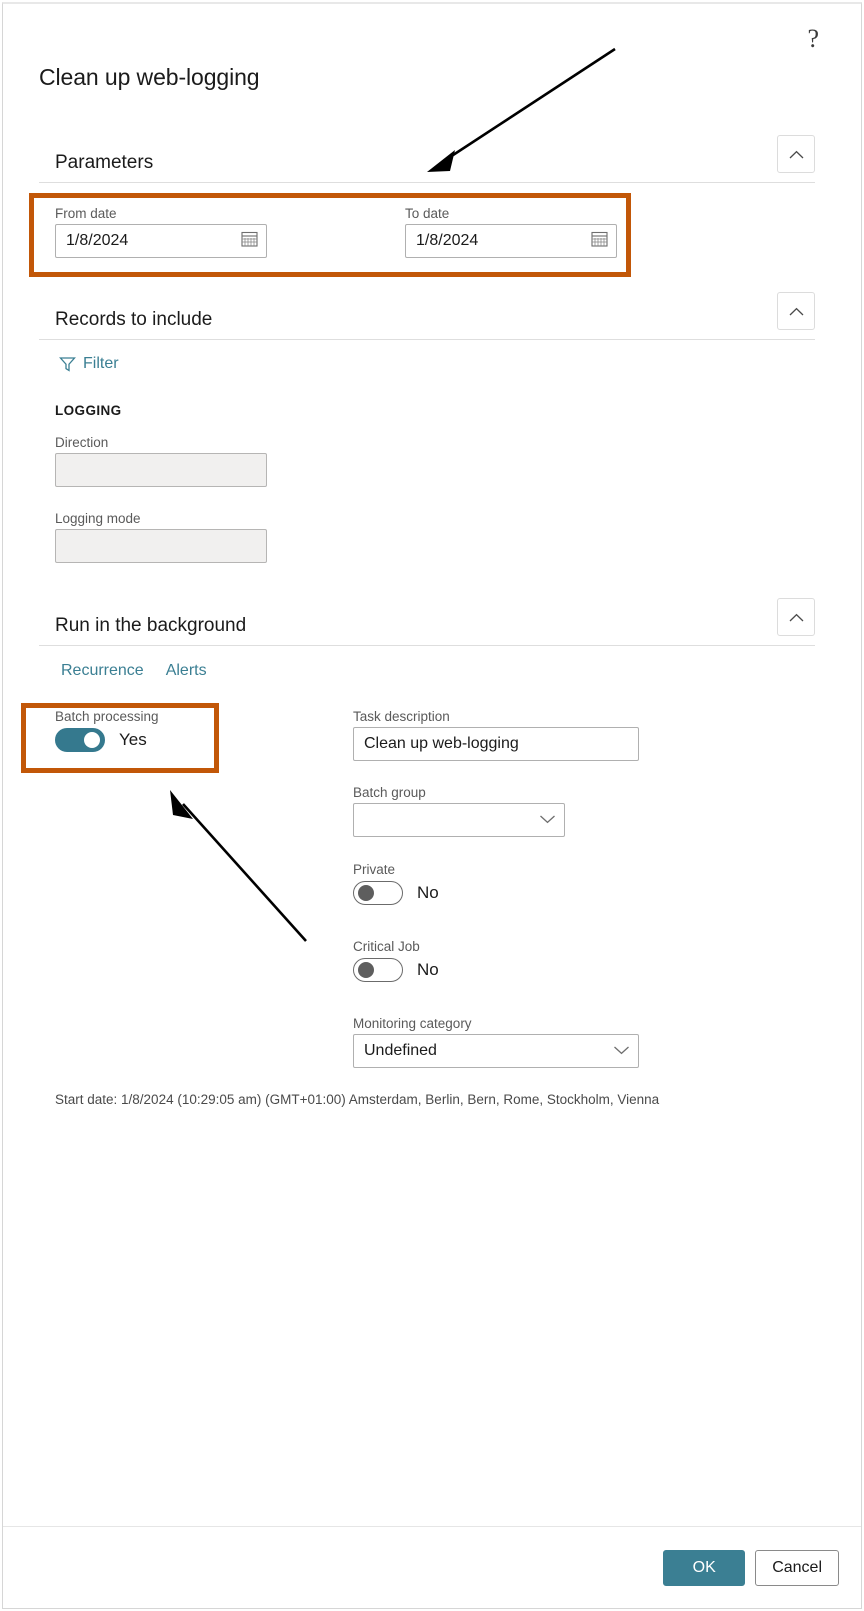 This screenshot has height=1611, width=864. I want to click on dialog-footer: OK Cancel, so click(432, 1567).